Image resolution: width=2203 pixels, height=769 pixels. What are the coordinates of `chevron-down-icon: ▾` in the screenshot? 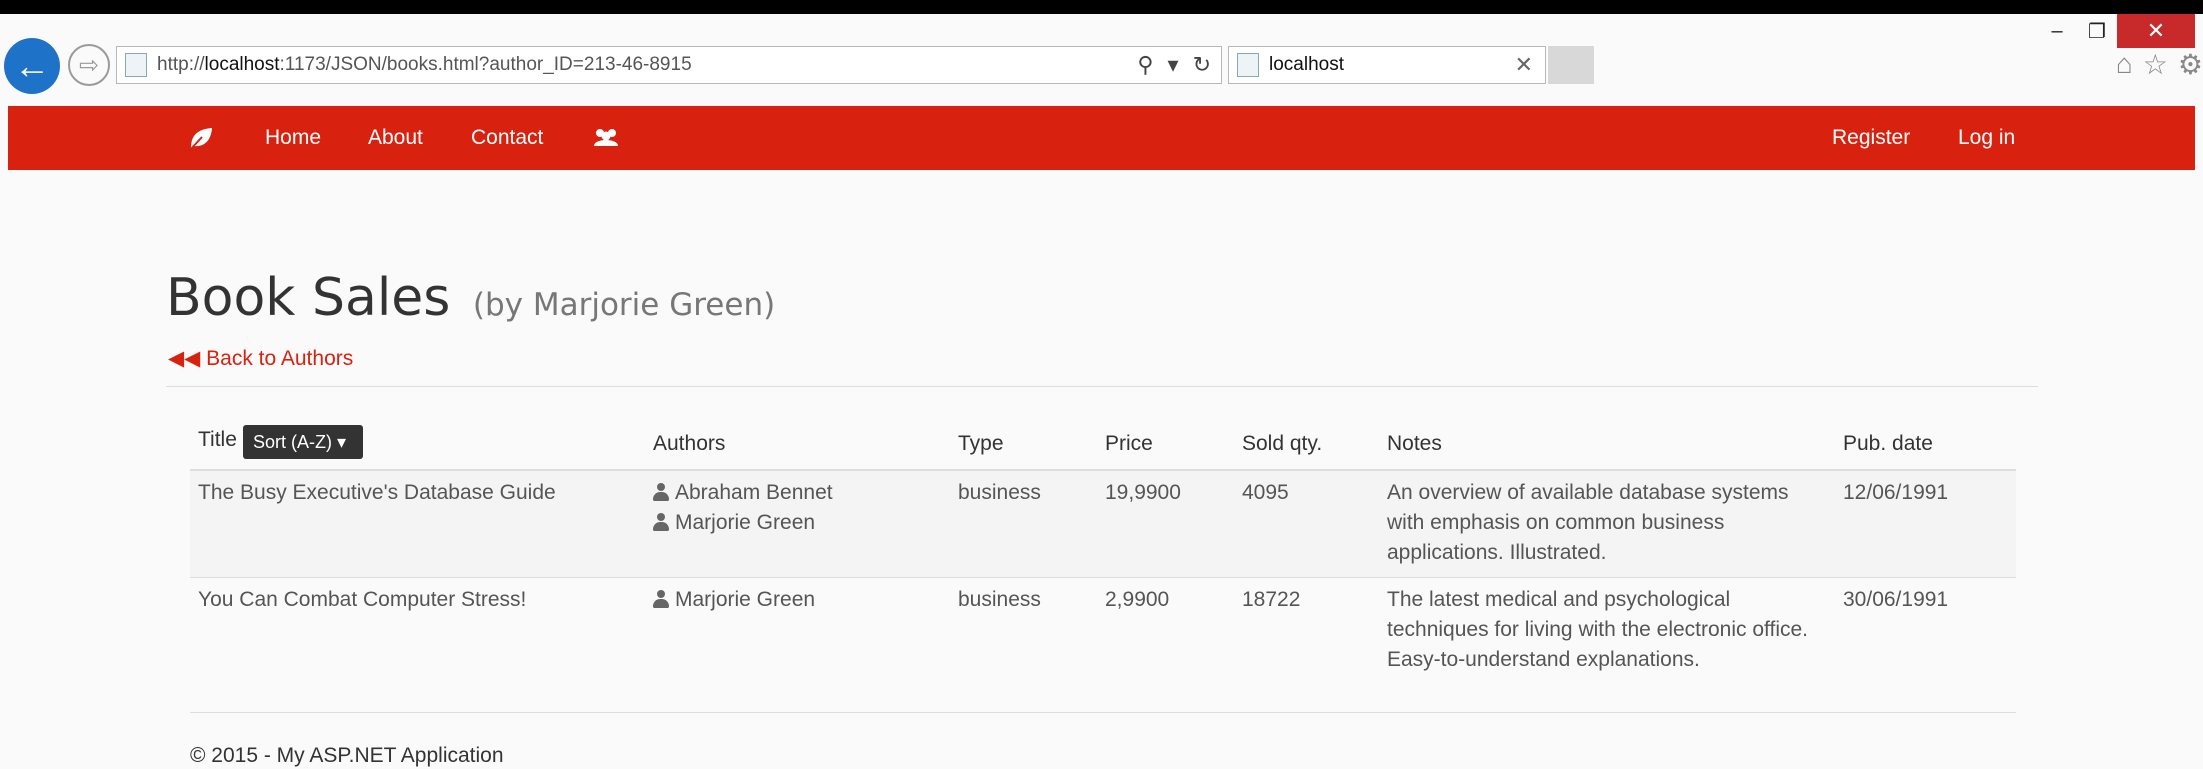 It's located at (1173, 65).